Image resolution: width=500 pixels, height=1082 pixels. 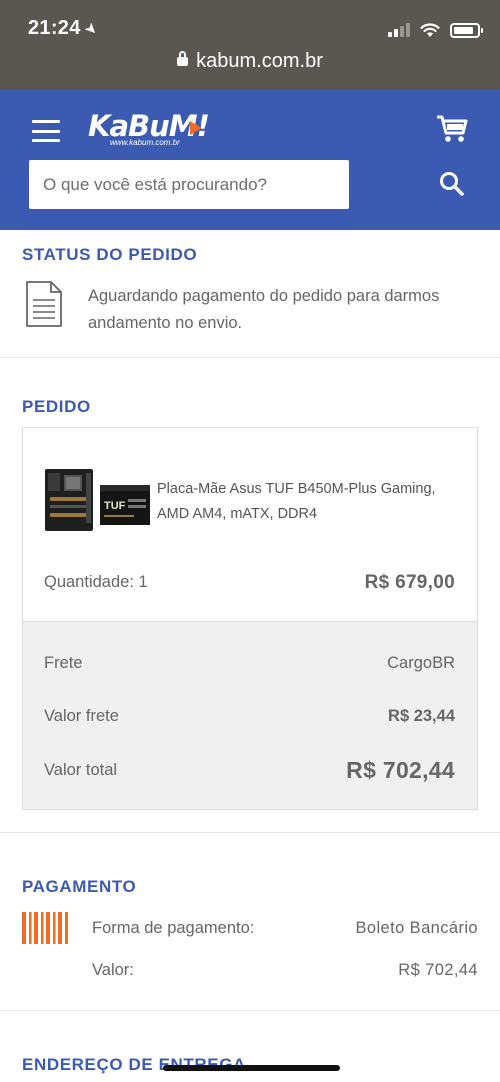 What do you see at coordinates (145, 142) in the screenshot?
I see `logo-subtext: www.kabum.com.br` at bounding box center [145, 142].